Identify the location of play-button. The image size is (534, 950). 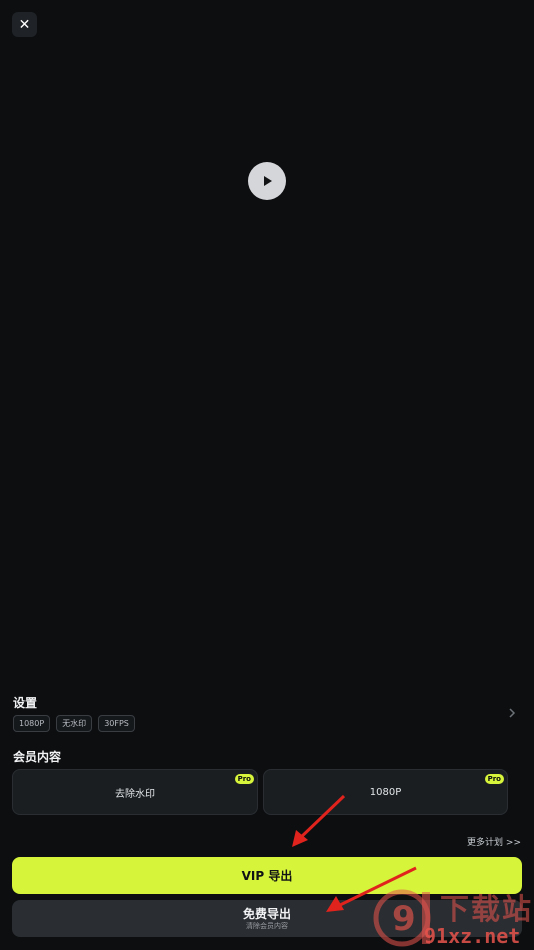
(267, 181).